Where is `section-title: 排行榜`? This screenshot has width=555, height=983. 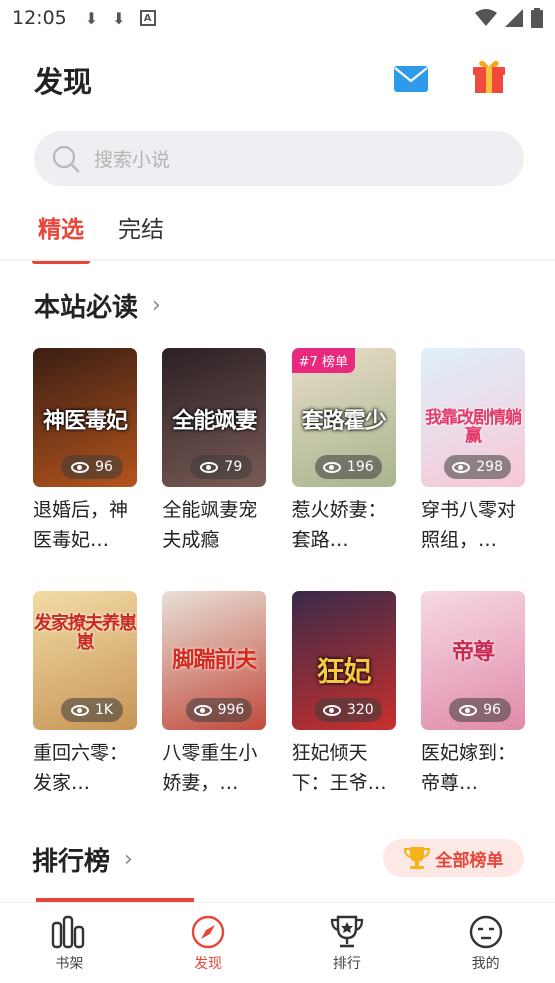 section-title: 排行榜 is located at coordinates (71, 862).